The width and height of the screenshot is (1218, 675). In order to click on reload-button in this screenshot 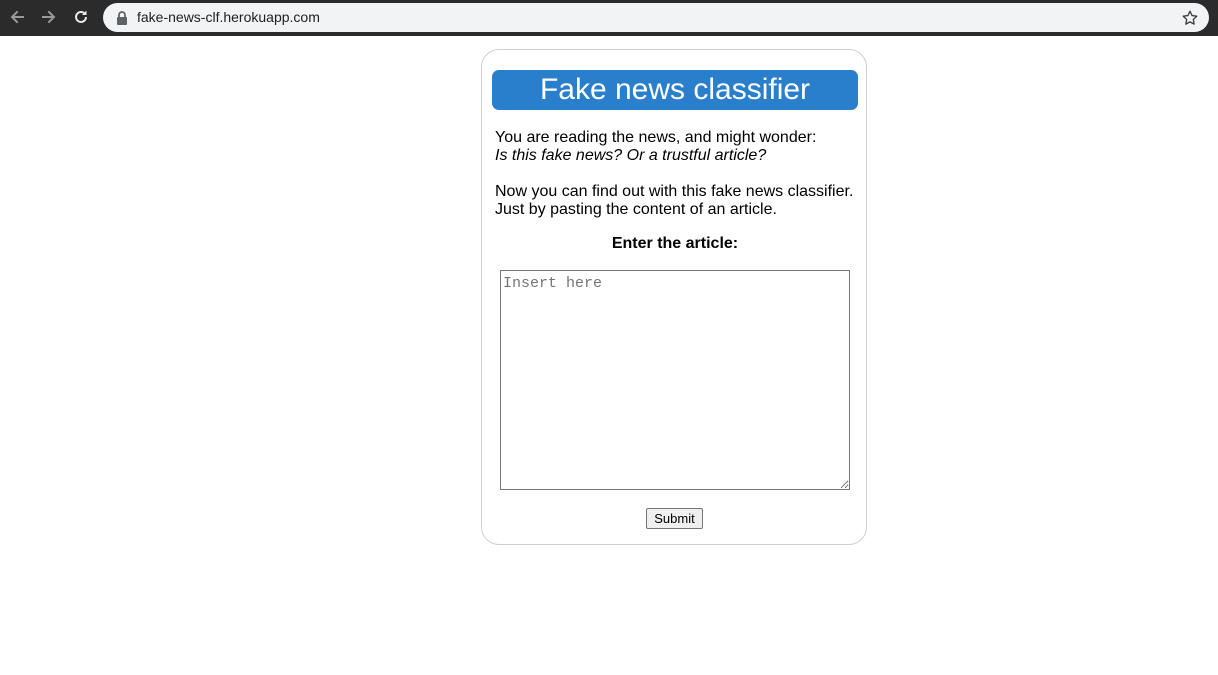, I will do `click(81, 17)`.